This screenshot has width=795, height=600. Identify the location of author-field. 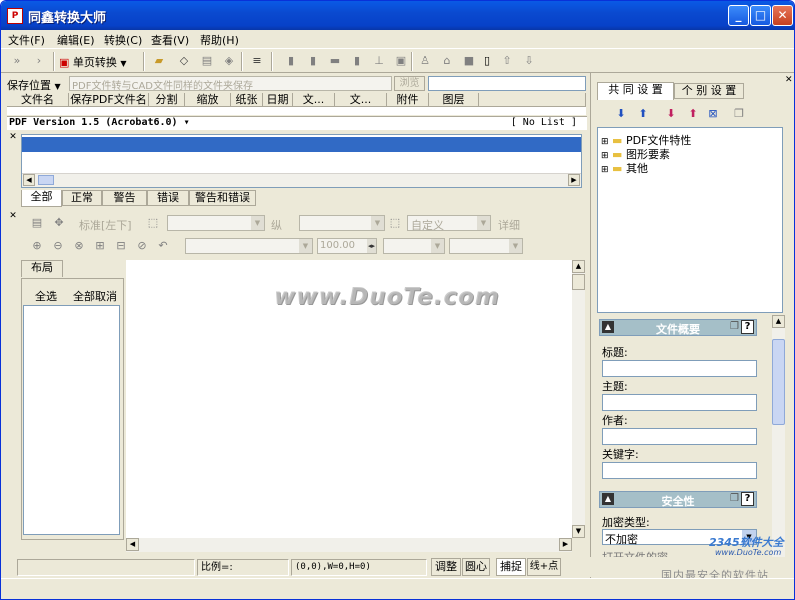
(679, 436).